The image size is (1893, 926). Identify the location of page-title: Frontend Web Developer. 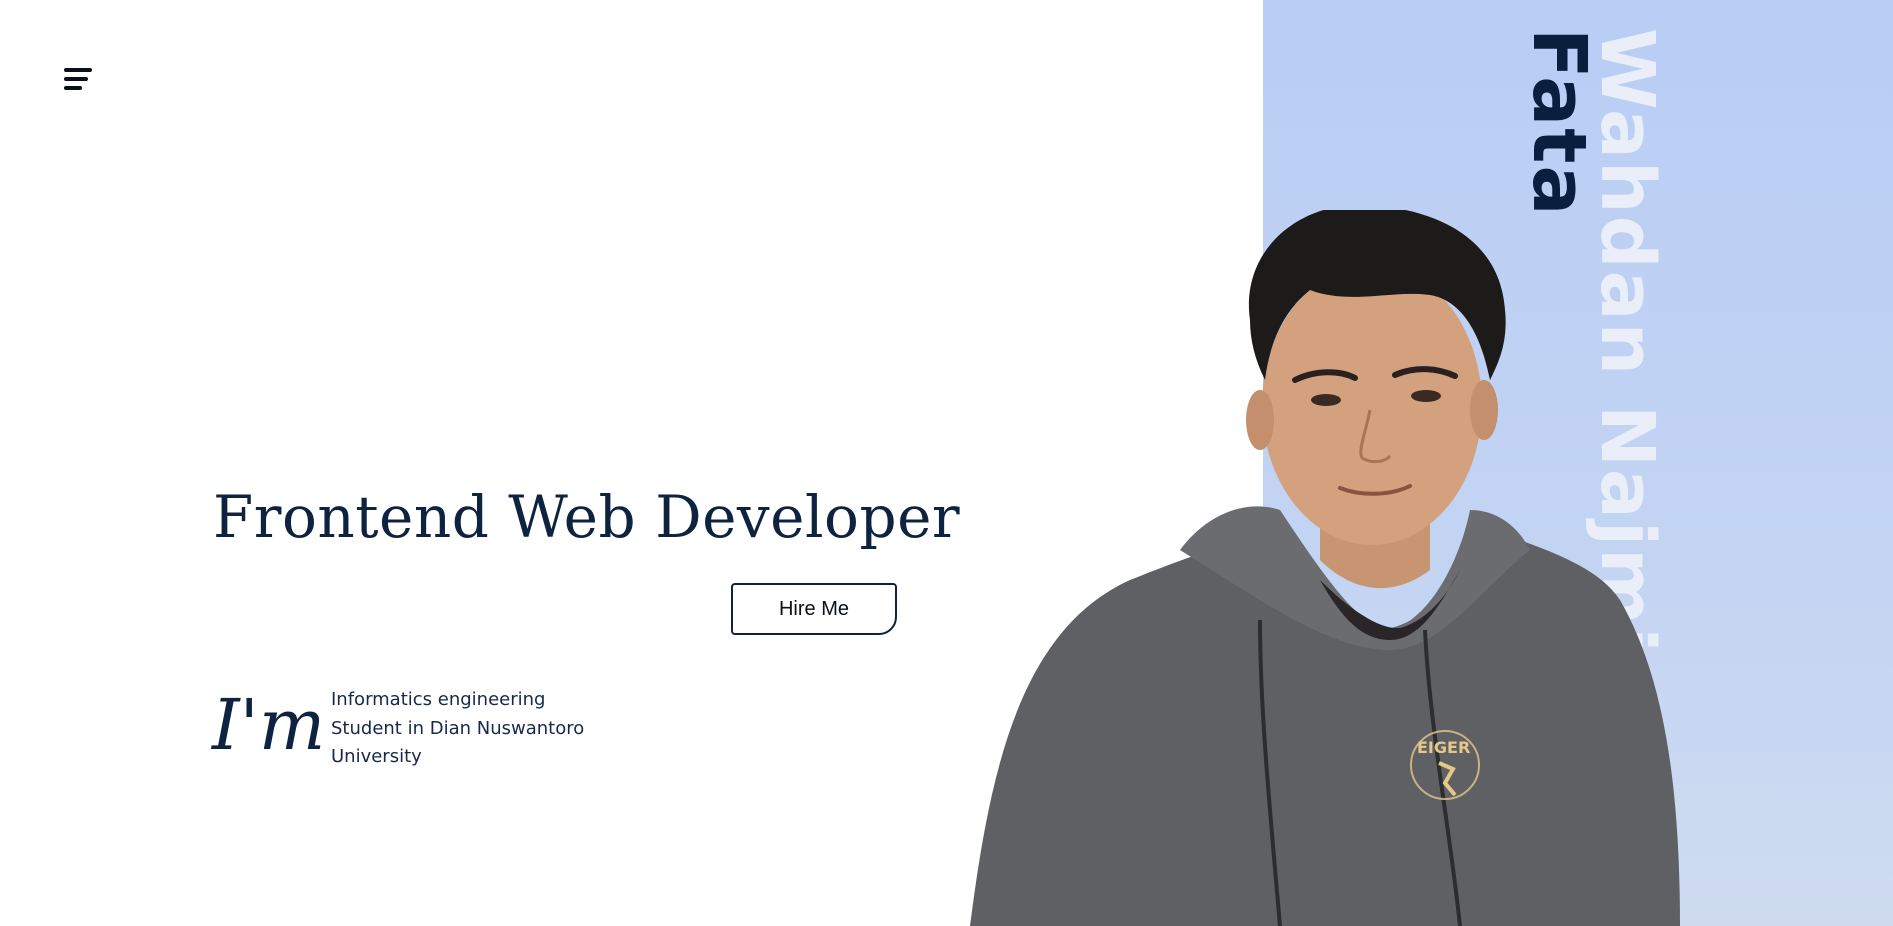
(587, 517).